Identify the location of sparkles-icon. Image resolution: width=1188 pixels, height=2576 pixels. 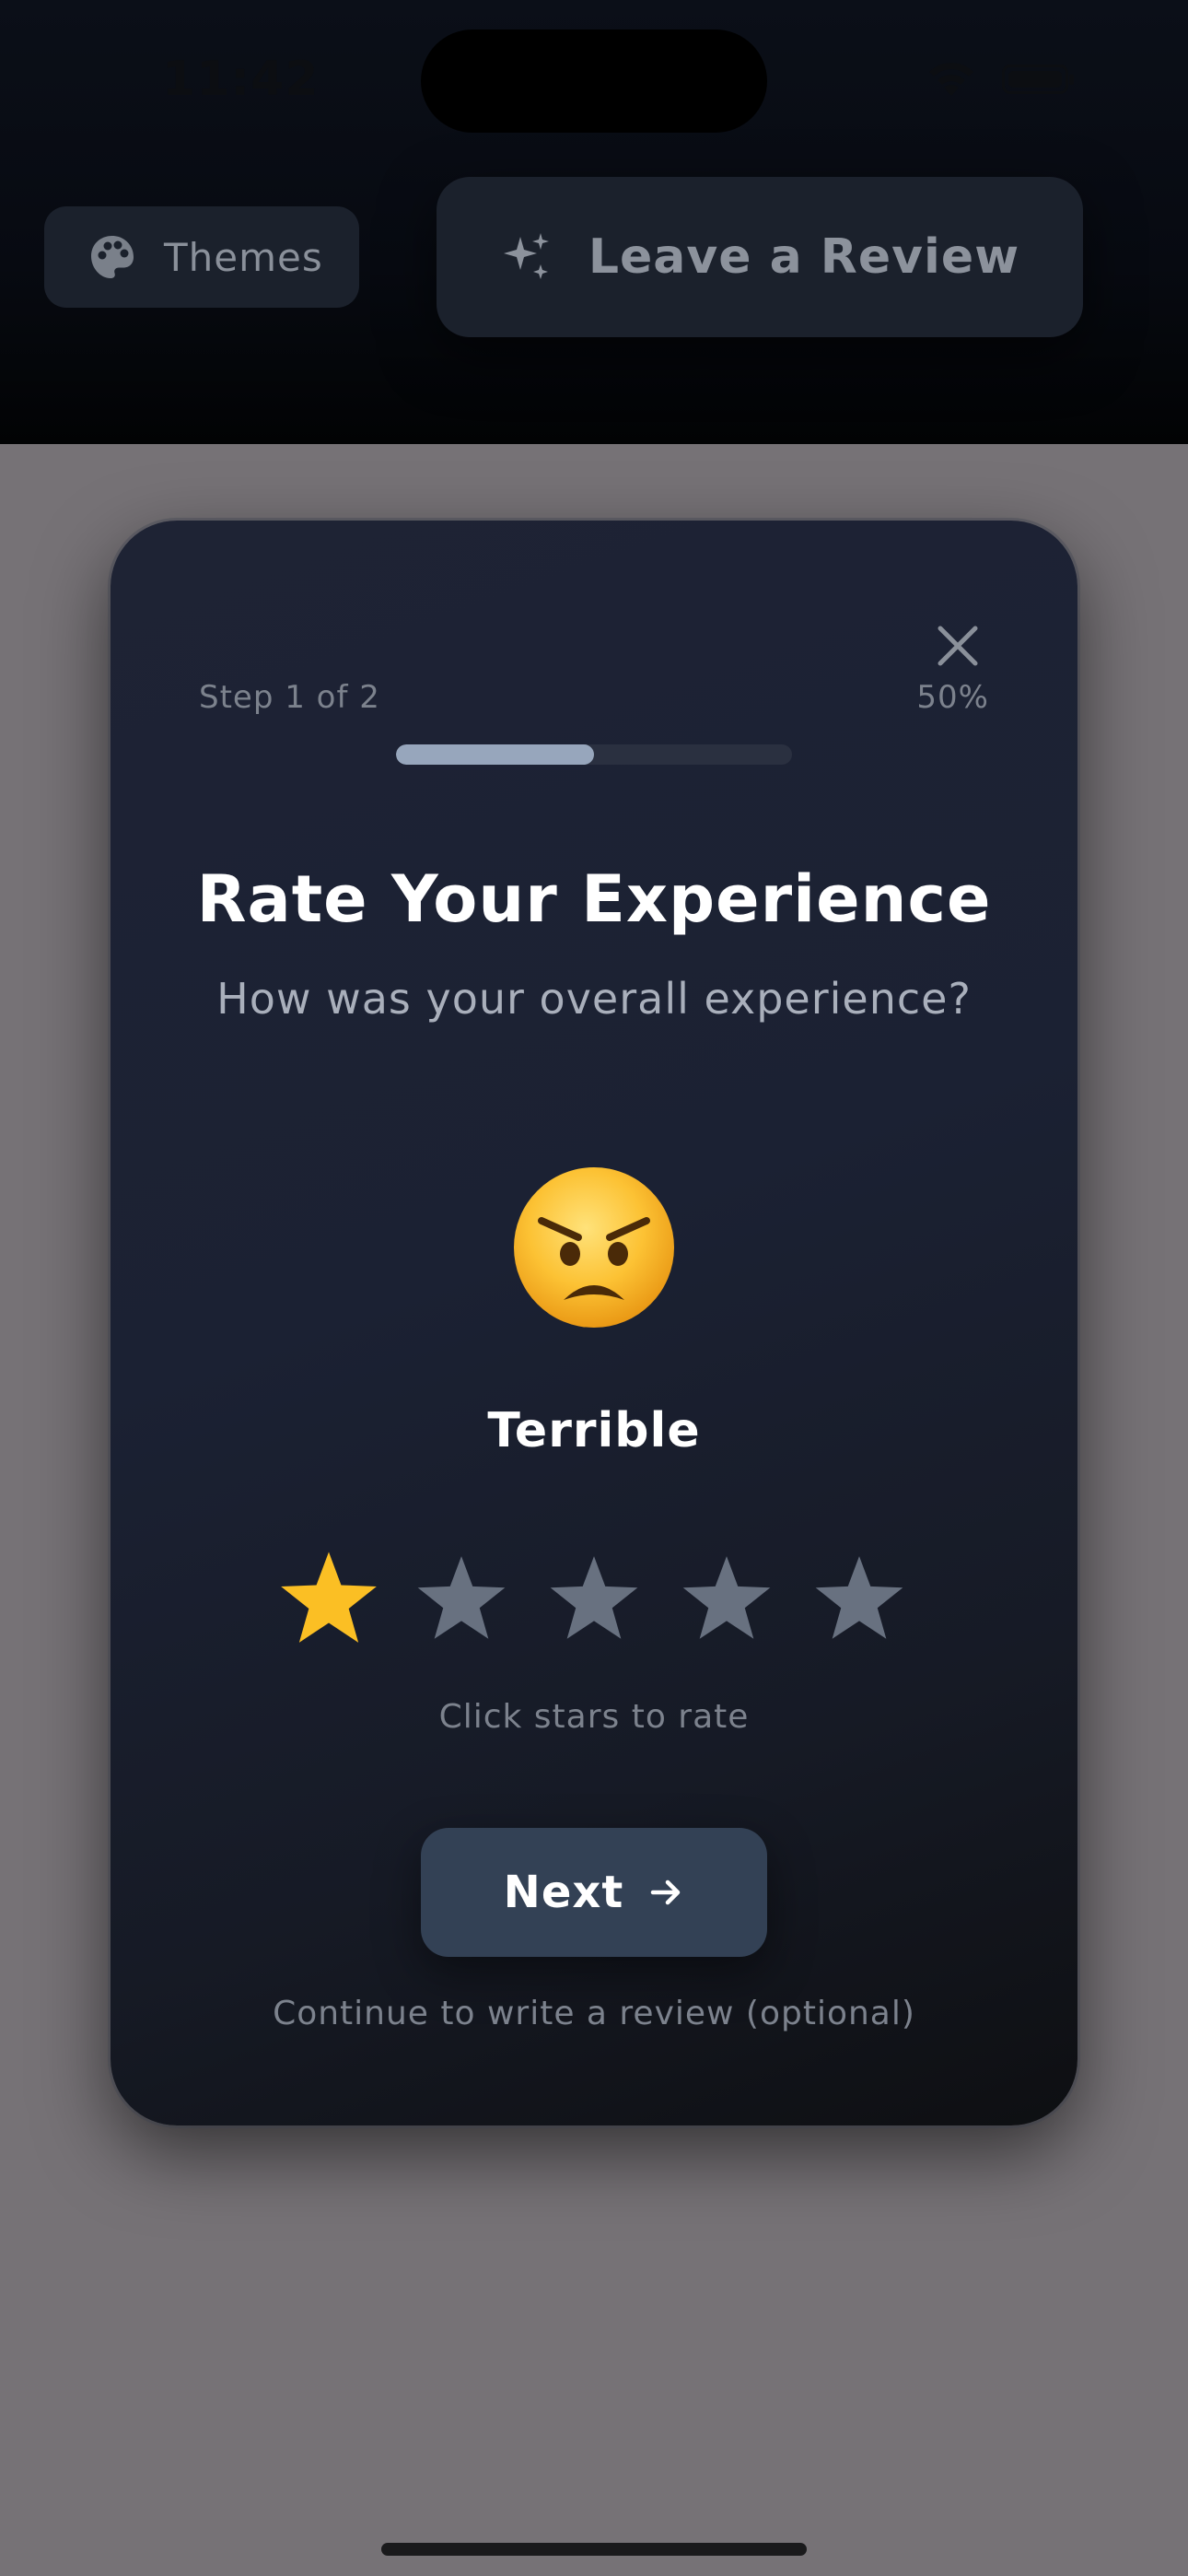
(526, 256).